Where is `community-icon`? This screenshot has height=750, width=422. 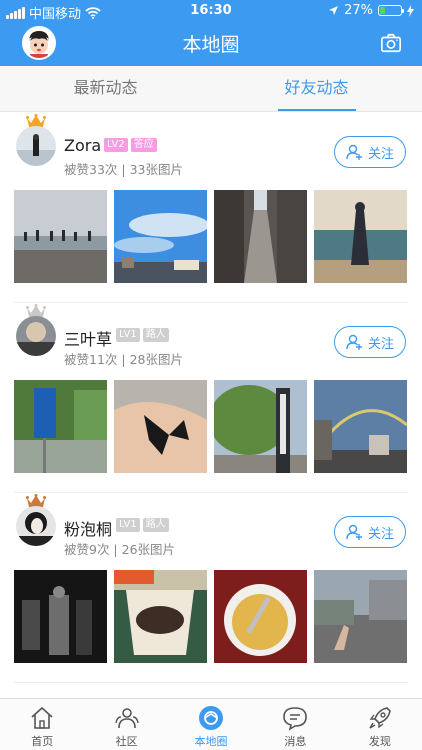 community-icon is located at coordinates (126, 718).